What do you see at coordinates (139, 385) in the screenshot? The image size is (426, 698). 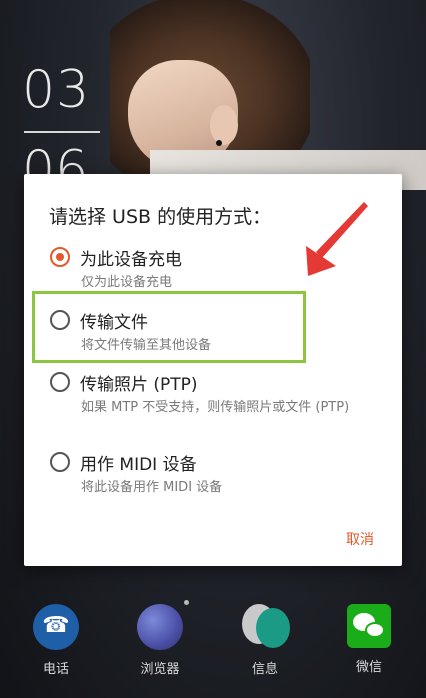 I see `option-label: 传输照片 (PTP)` at bounding box center [139, 385].